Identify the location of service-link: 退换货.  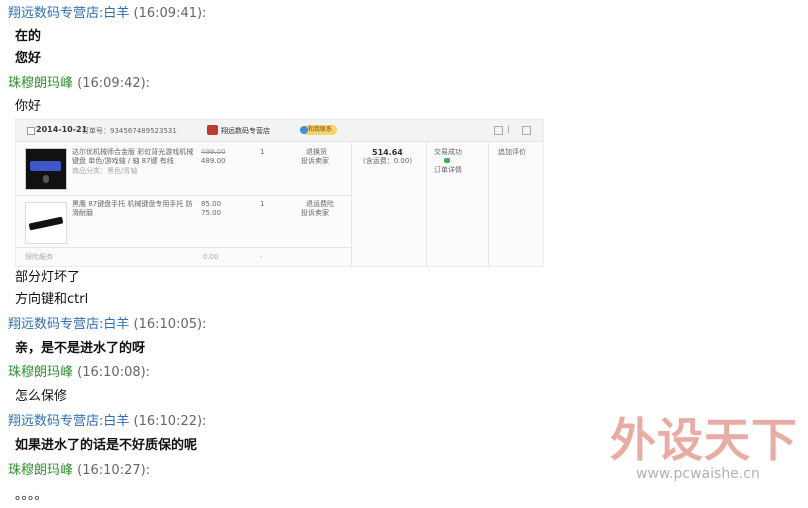
(316, 152).